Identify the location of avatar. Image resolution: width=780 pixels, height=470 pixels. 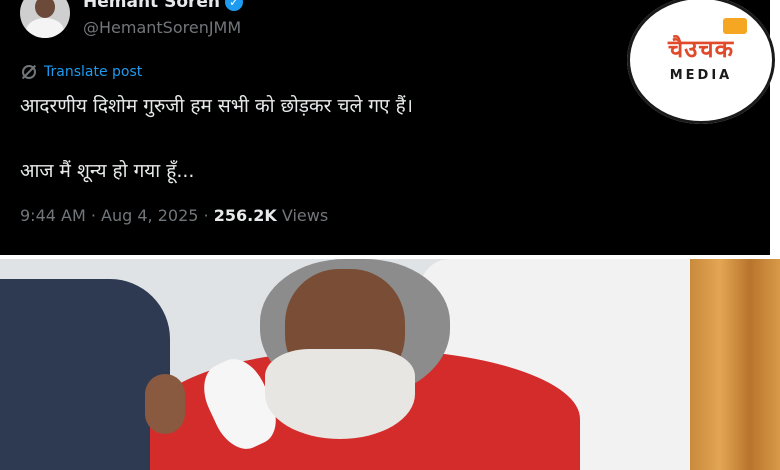
(45, 19).